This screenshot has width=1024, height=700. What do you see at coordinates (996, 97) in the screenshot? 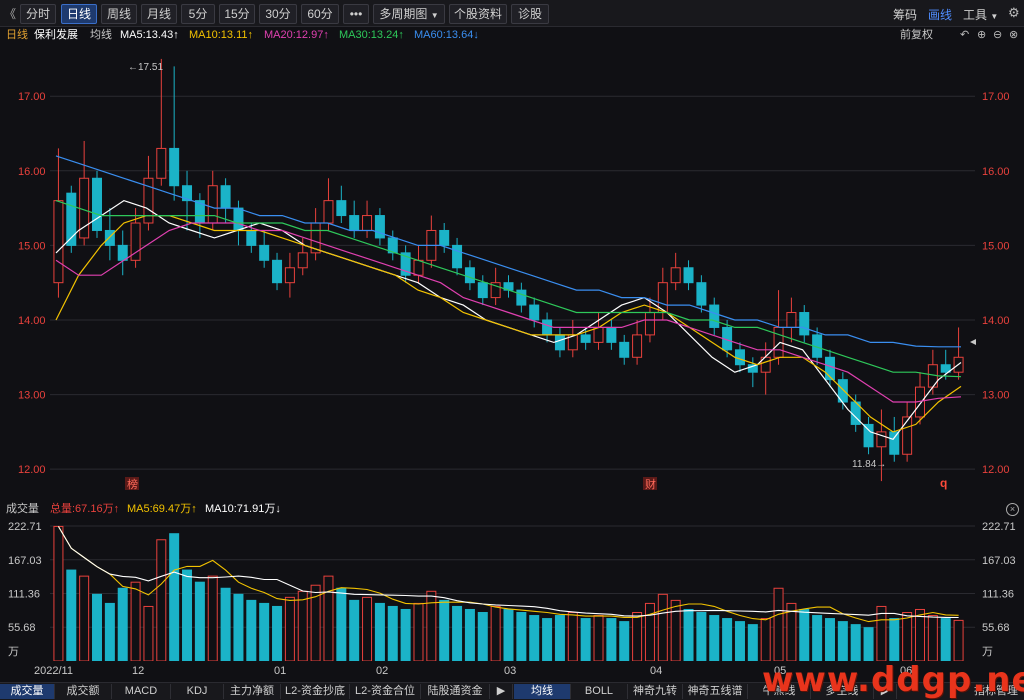
I see `price-tick-right: 17.00` at bounding box center [996, 97].